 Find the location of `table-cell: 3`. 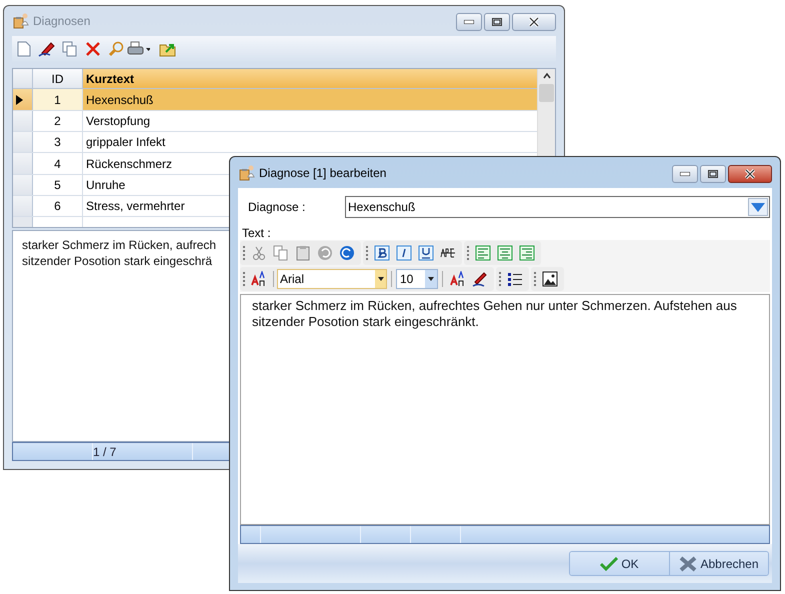

table-cell: 3 is located at coordinates (58, 142).